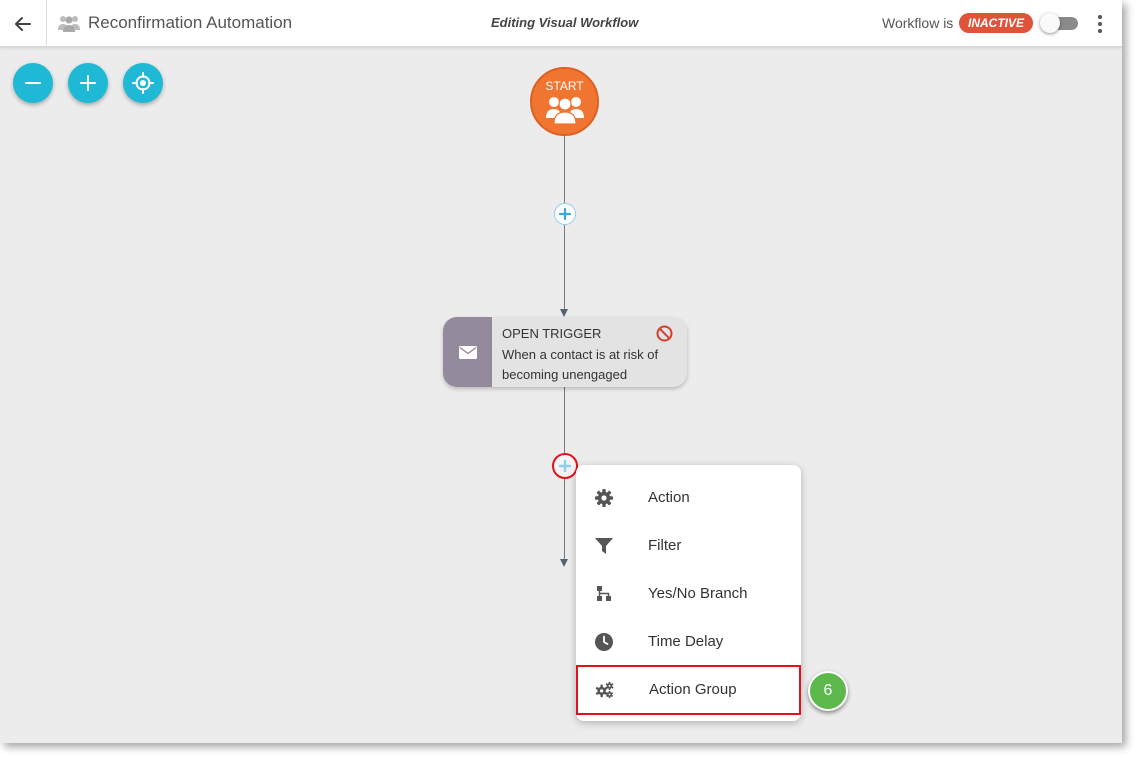 The image size is (1137, 758). I want to click on menu-item-yes-no-branch: Yes/No Branch, so click(688, 594).